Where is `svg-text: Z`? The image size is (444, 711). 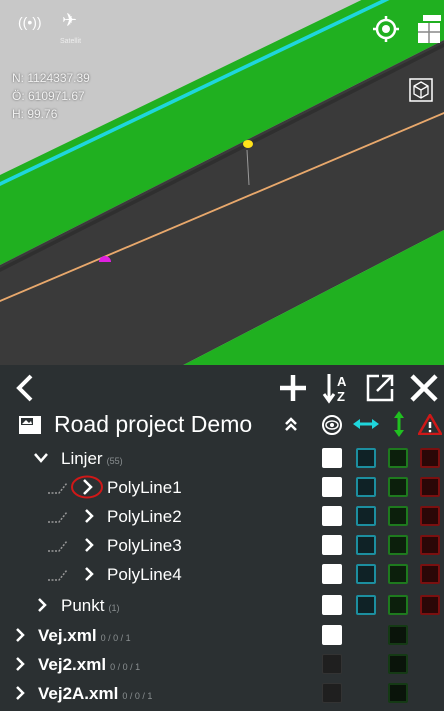
svg-text: Z is located at coordinates (341, 396).